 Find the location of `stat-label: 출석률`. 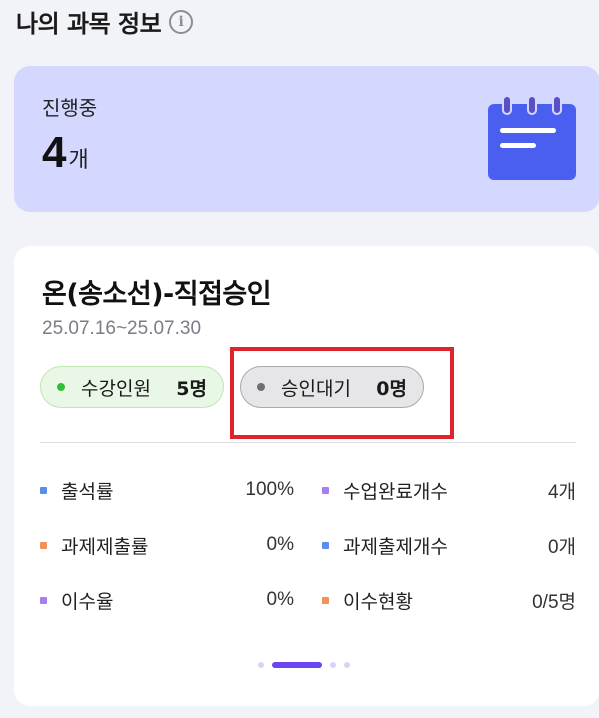

stat-label: 출석률 is located at coordinates (87, 491).